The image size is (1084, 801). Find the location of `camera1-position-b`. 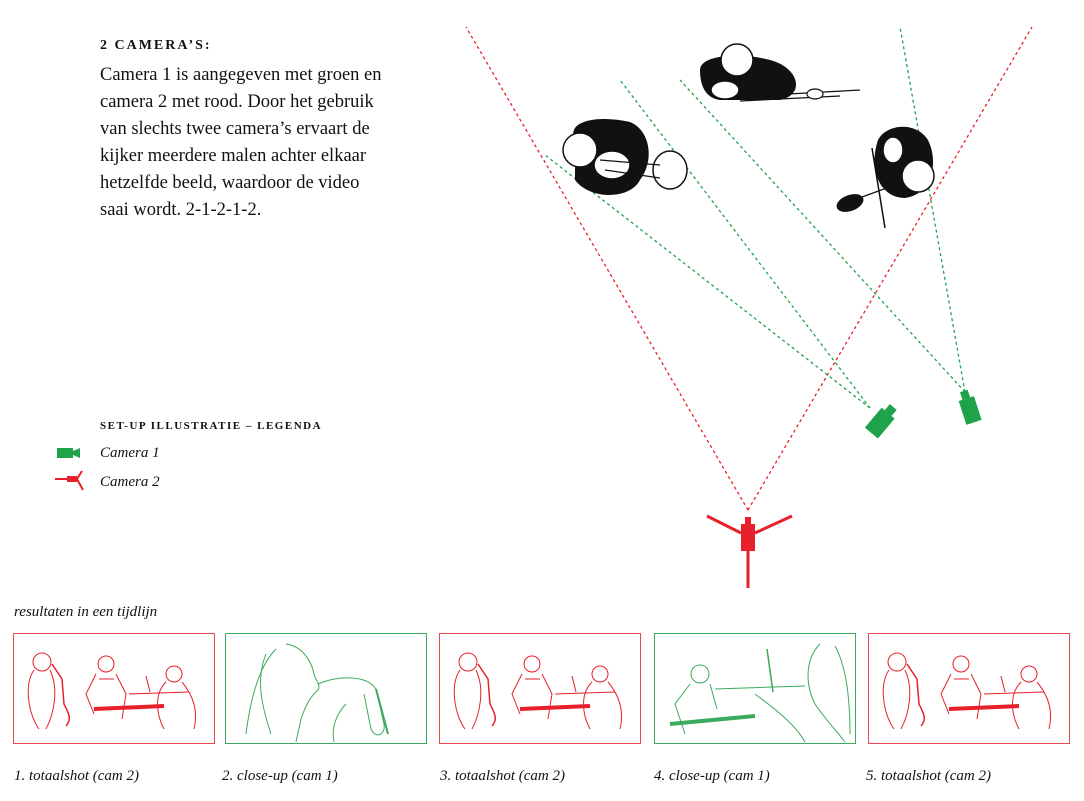

camera1-position-b is located at coordinates (970, 407).